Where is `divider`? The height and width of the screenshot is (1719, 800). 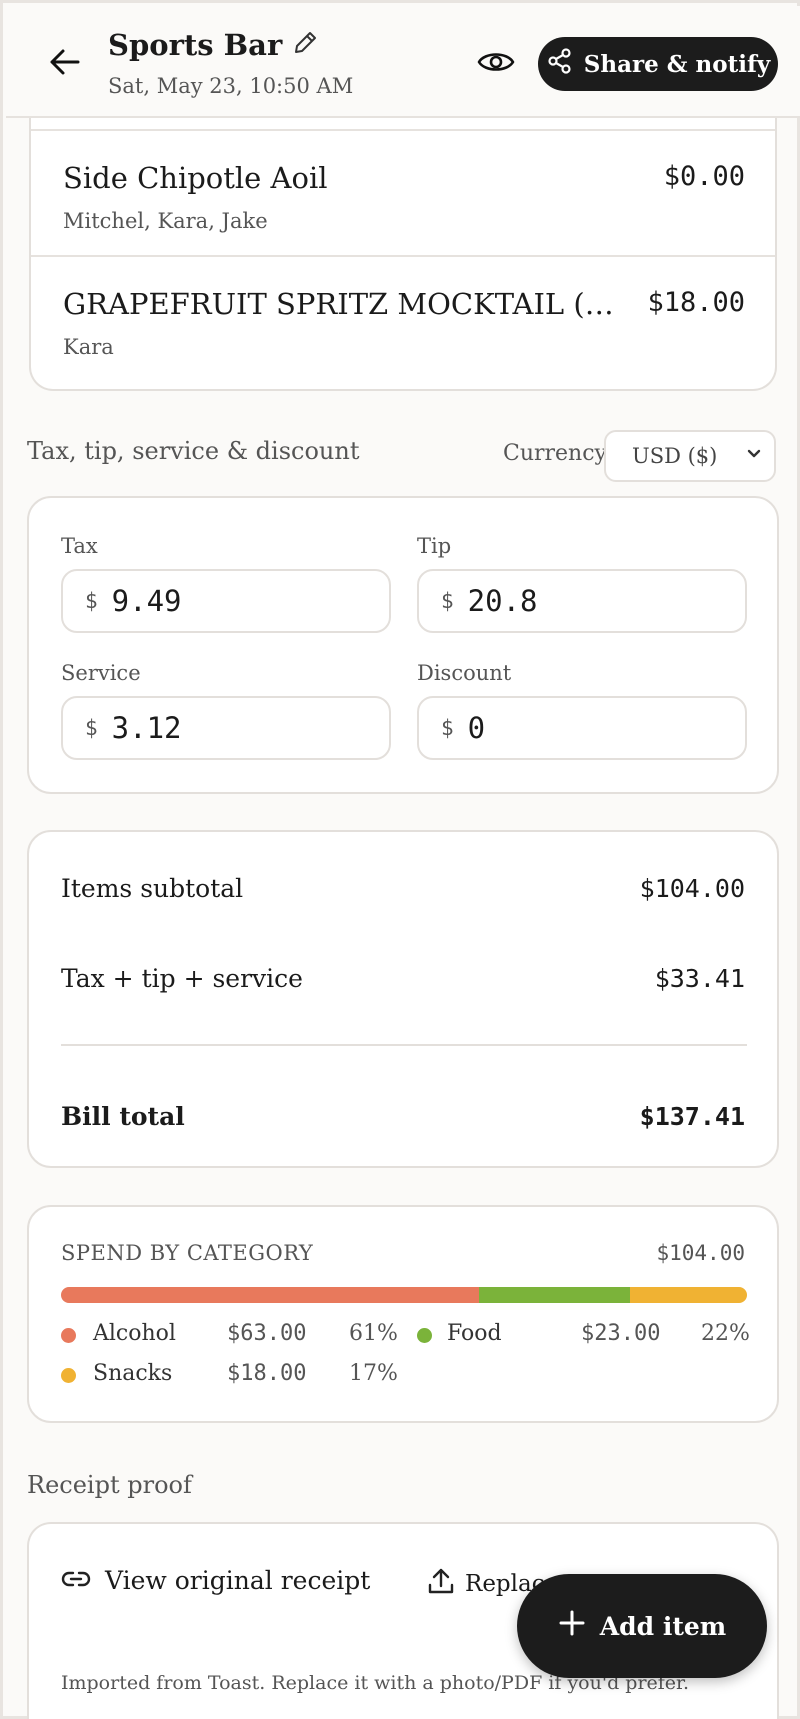
divider is located at coordinates (404, 1045).